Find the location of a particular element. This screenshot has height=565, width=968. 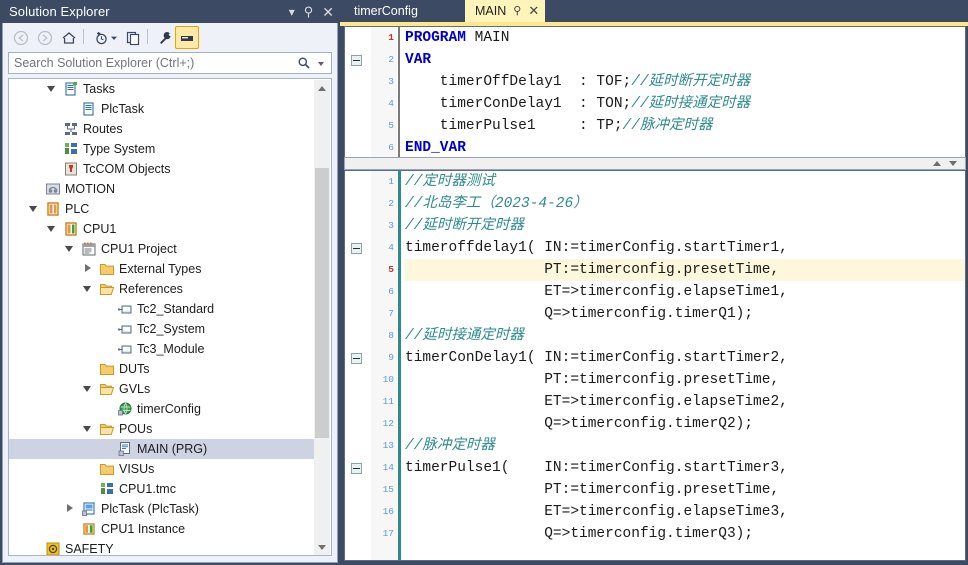

tree-item-routes: Routes is located at coordinates (162, 129).